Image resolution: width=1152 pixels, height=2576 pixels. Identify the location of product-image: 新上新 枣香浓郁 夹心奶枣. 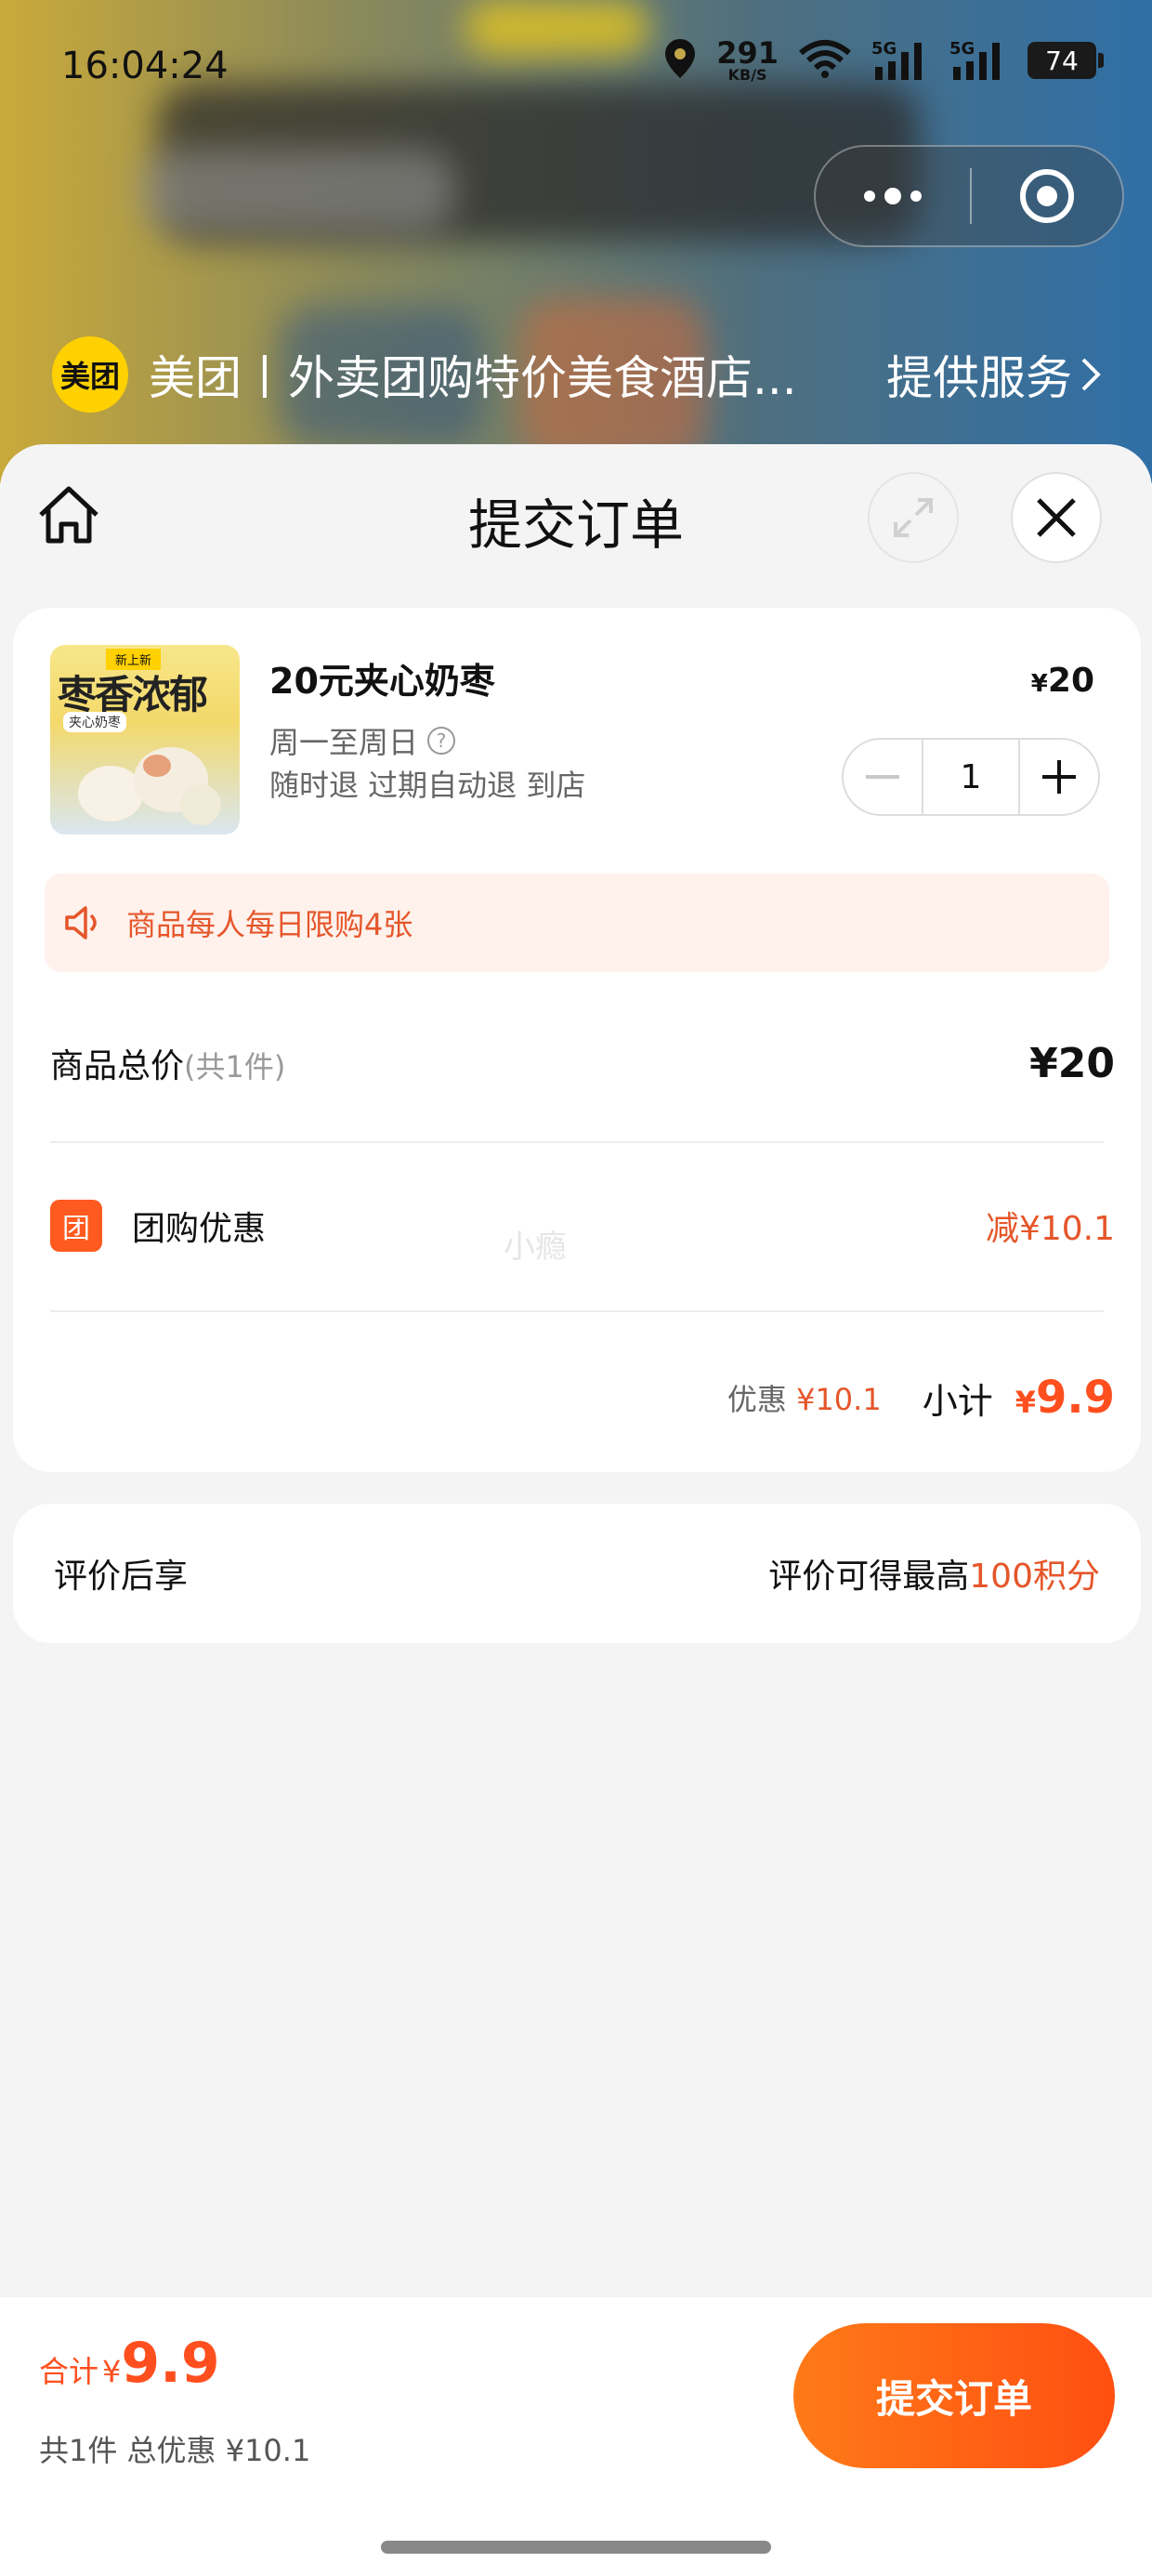
(145, 740).